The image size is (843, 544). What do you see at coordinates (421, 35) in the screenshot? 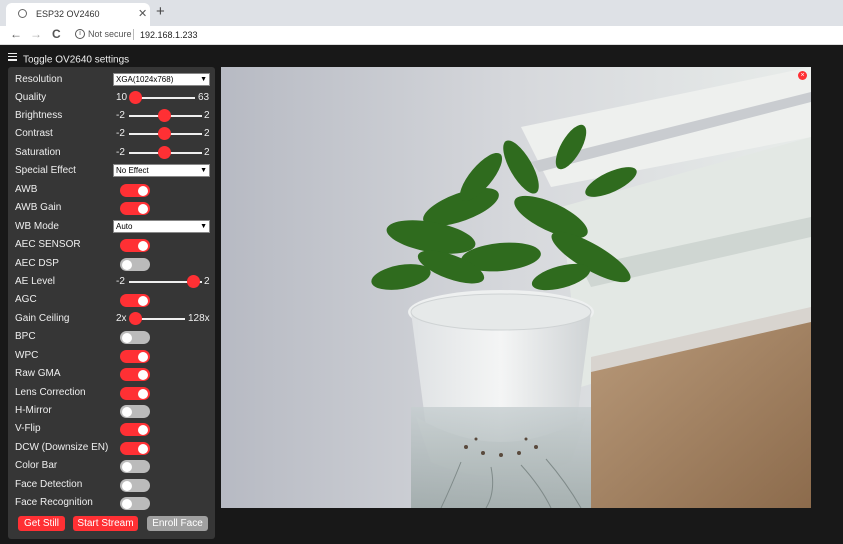
I see `address-bar: ← → C i Not secure 192.168.1.233` at bounding box center [421, 35].